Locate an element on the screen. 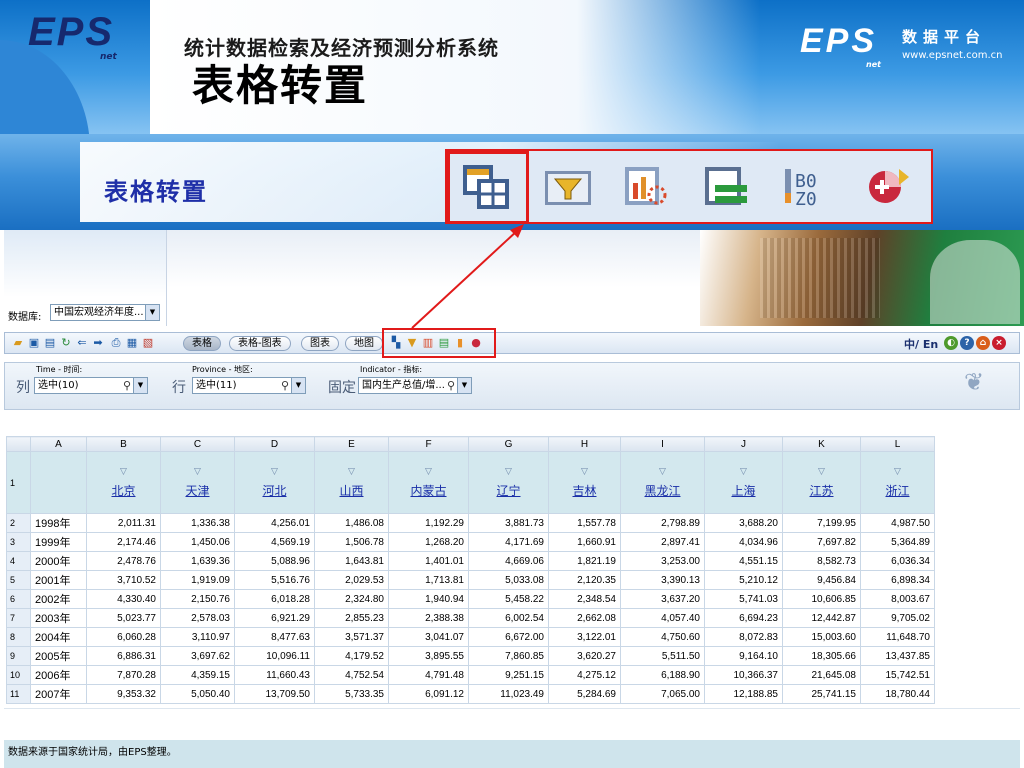 This screenshot has height=768, width=1024. value-cell: 5,033.08 is located at coordinates (508, 580).